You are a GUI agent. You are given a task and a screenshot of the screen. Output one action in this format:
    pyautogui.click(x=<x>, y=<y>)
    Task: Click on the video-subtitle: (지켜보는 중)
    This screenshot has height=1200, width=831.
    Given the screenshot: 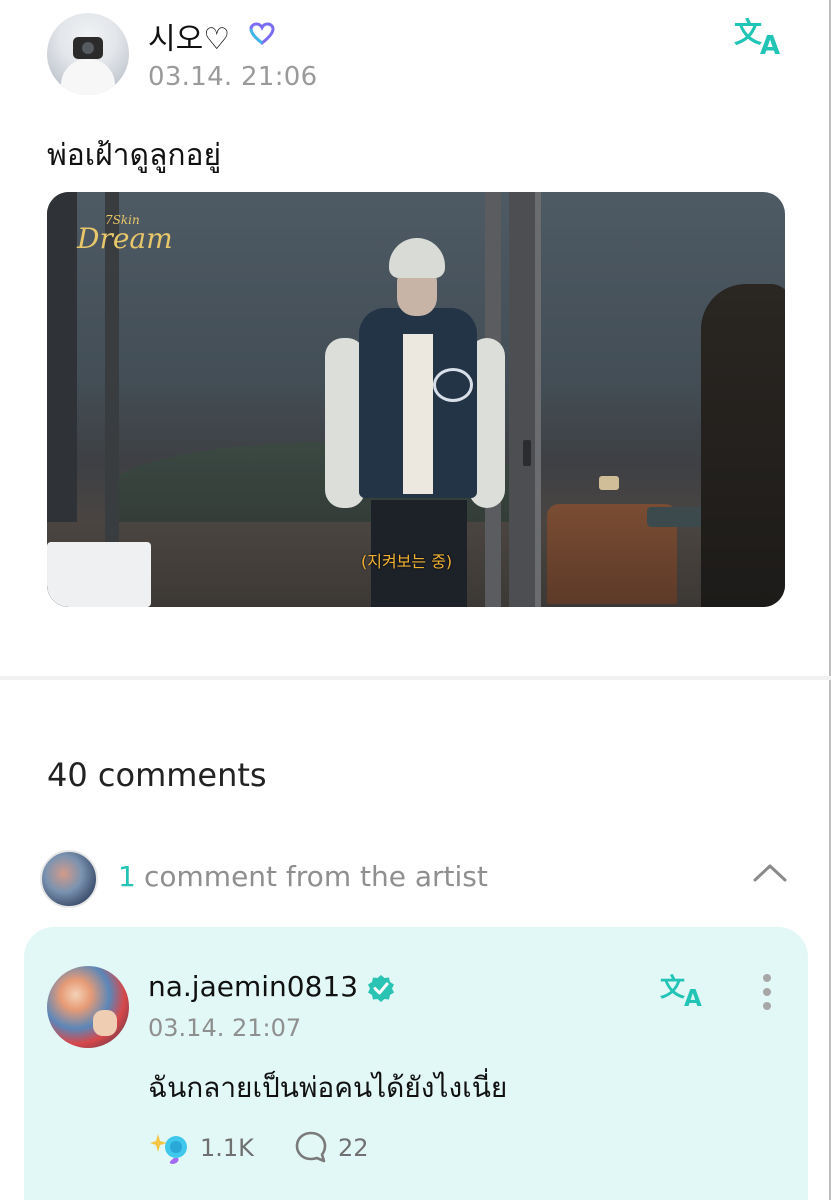 What is the action you would take?
    pyautogui.click(x=407, y=561)
    